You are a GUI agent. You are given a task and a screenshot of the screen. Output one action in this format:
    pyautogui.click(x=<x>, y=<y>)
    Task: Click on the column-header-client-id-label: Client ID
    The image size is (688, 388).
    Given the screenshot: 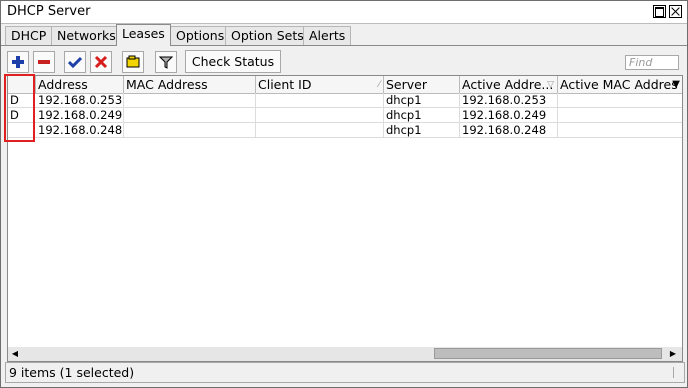 What is the action you would take?
    pyautogui.click(x=285, y=84)
    